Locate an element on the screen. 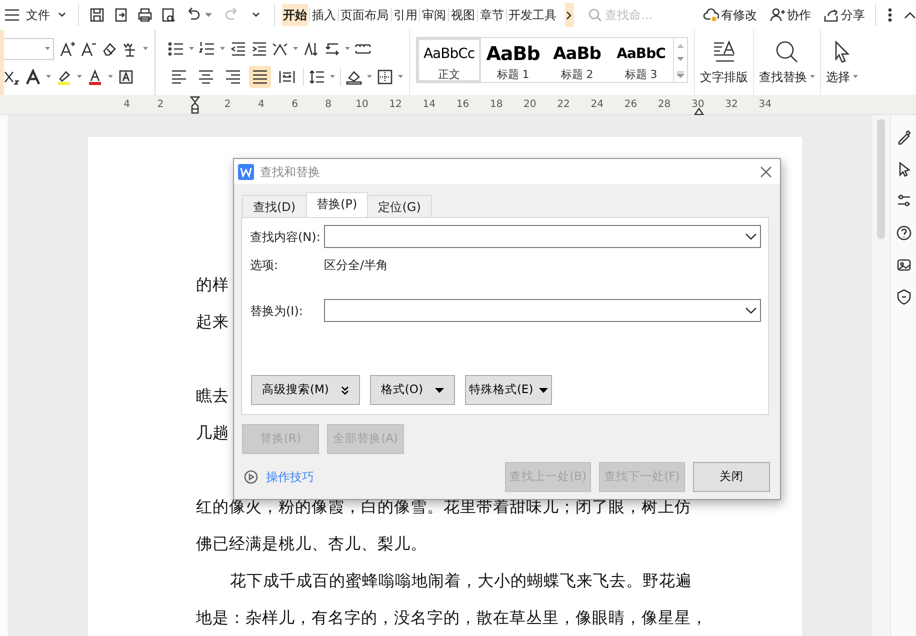  dropdown-button: 格式(O) is located at coordinates (412, 390).